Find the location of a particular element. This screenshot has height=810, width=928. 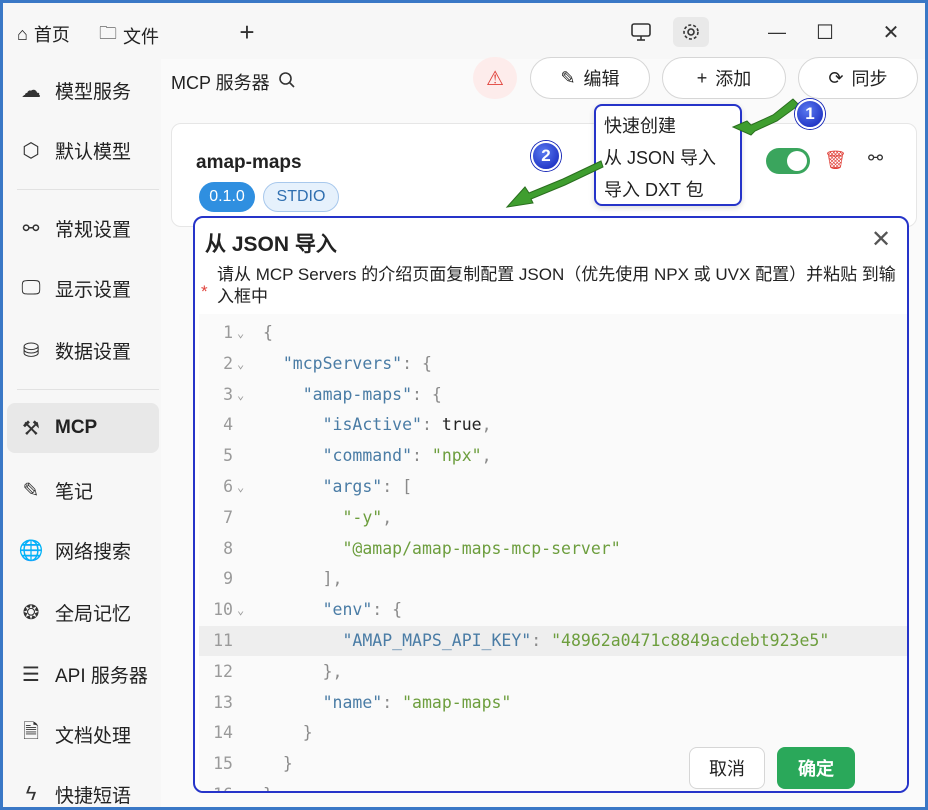

close-window-button: ✕ is located at coordinates (891, 32).